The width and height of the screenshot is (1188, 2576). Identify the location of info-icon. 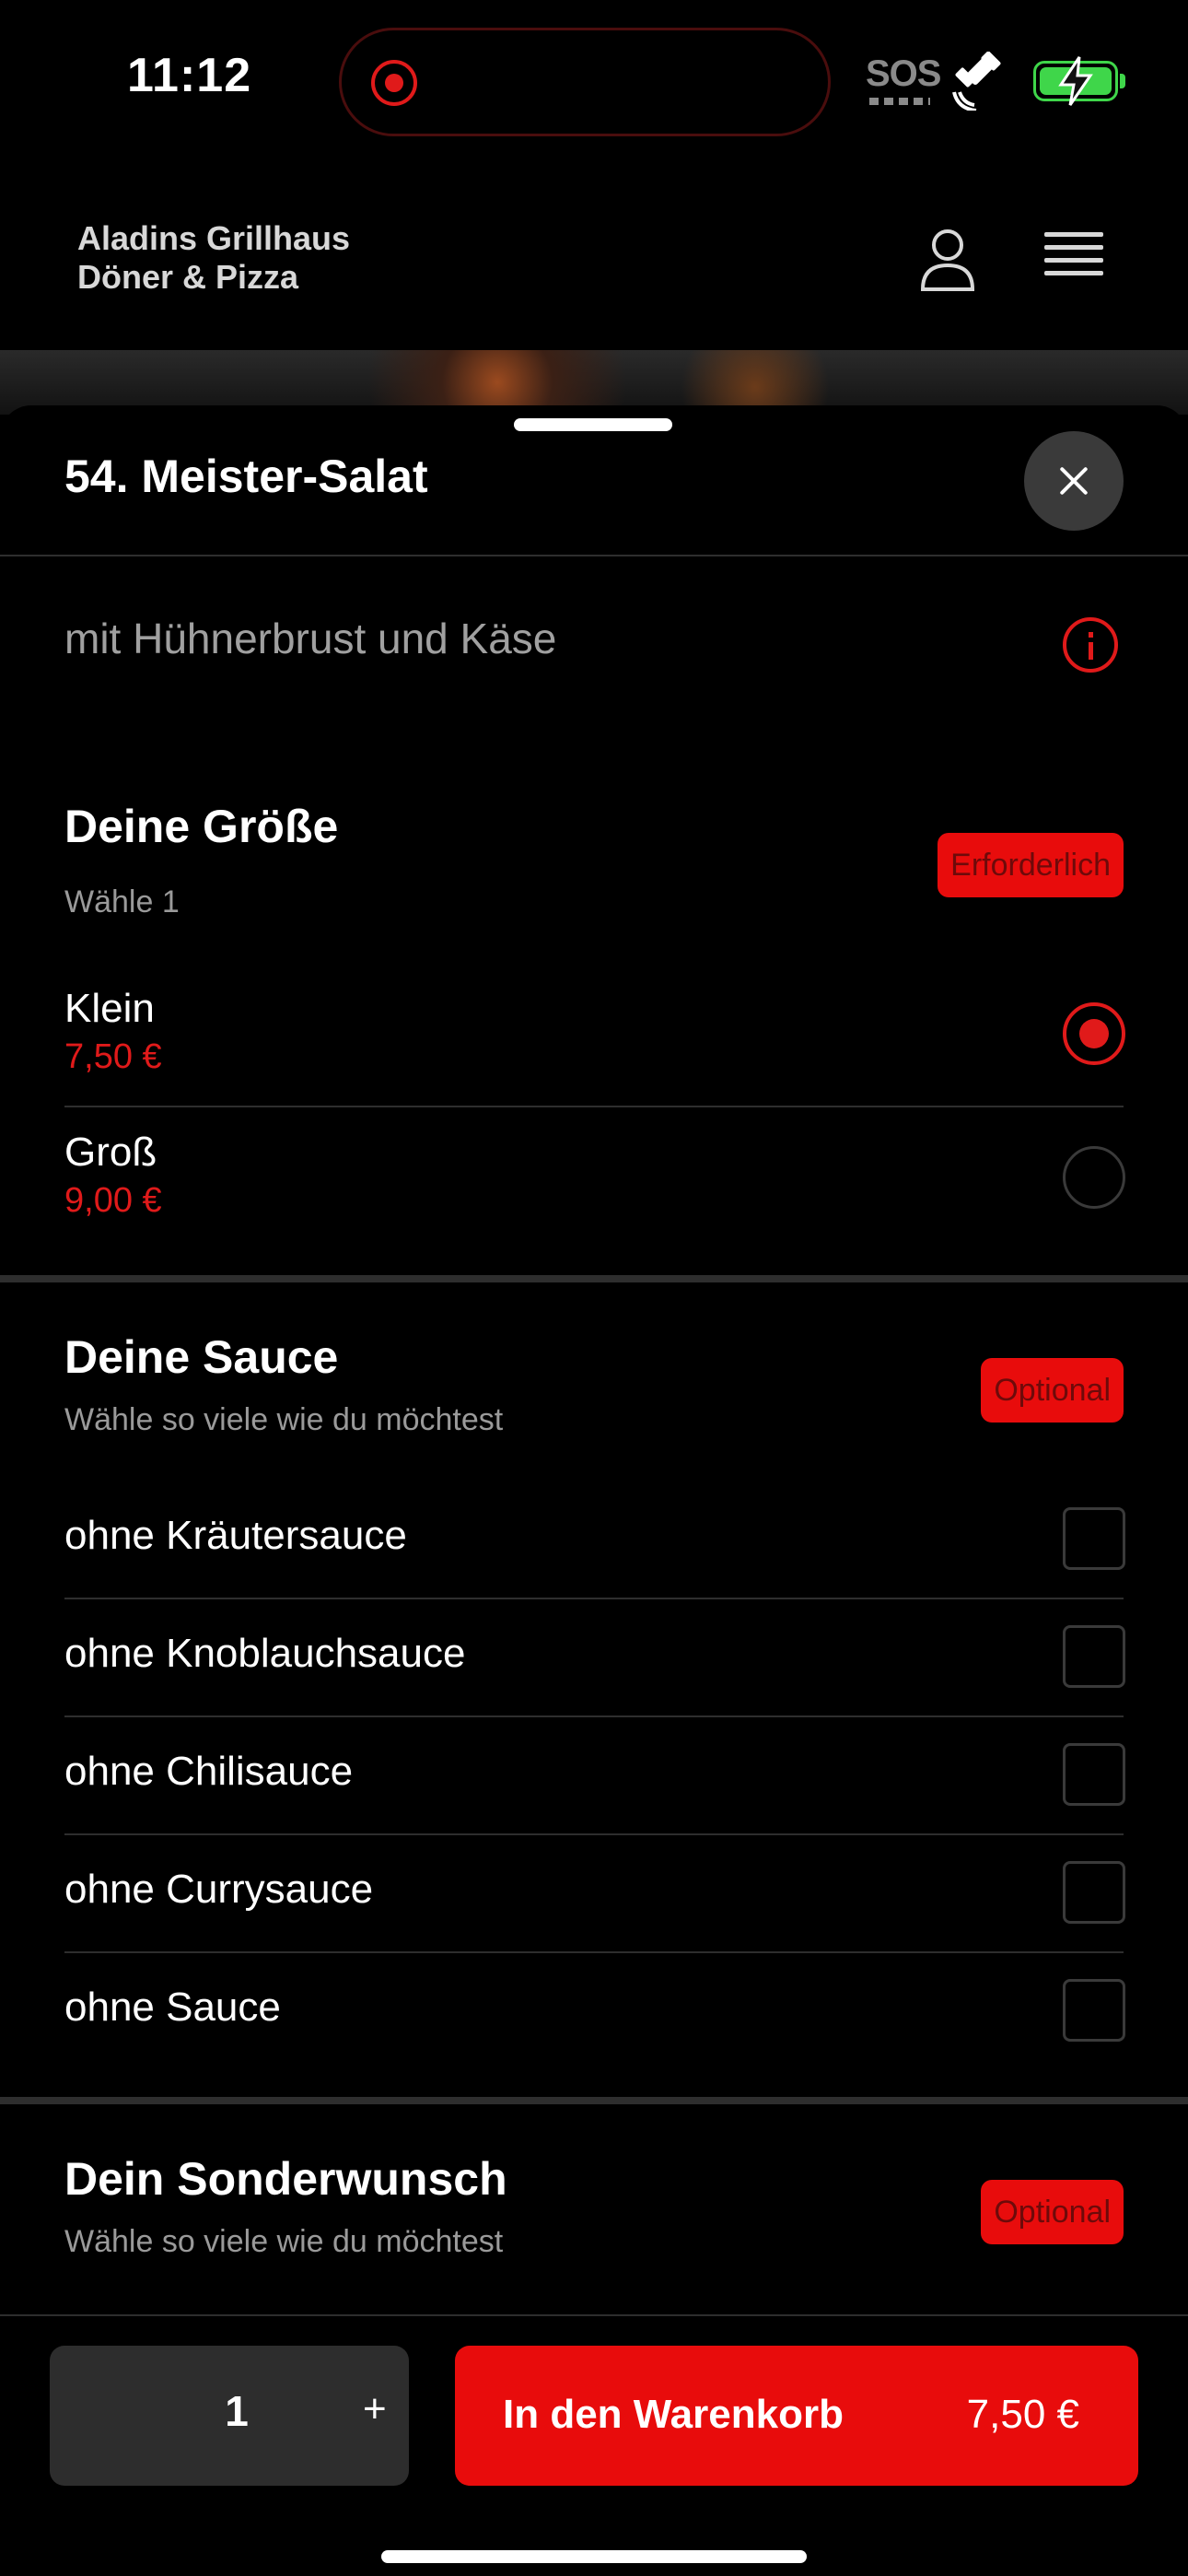
(1091, 645).